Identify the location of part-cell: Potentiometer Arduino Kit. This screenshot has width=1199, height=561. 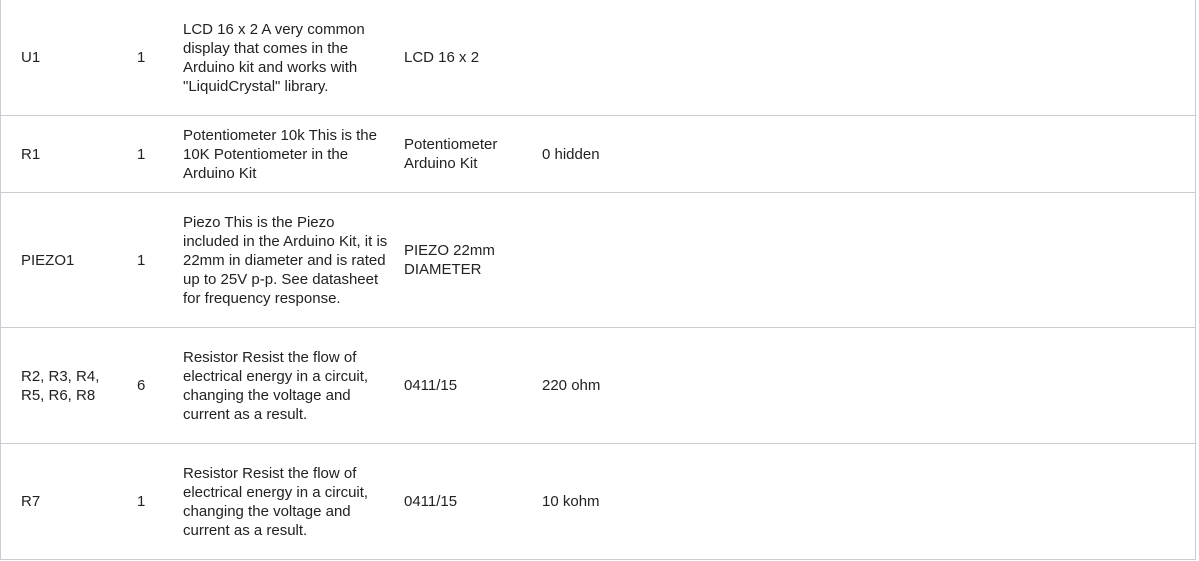
(451, 154).